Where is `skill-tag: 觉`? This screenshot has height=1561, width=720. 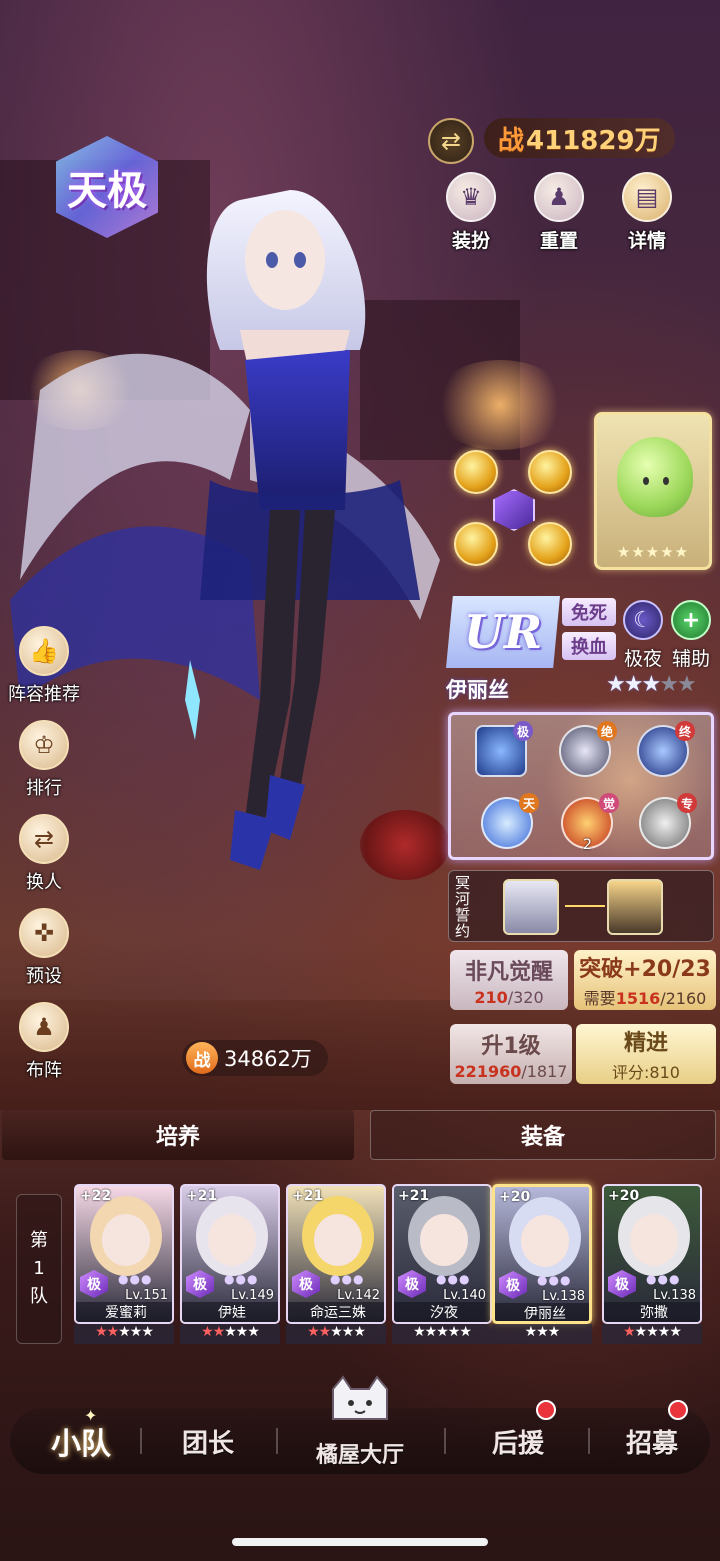
skill-tag: 觉 is located at coordinates (609, 803).